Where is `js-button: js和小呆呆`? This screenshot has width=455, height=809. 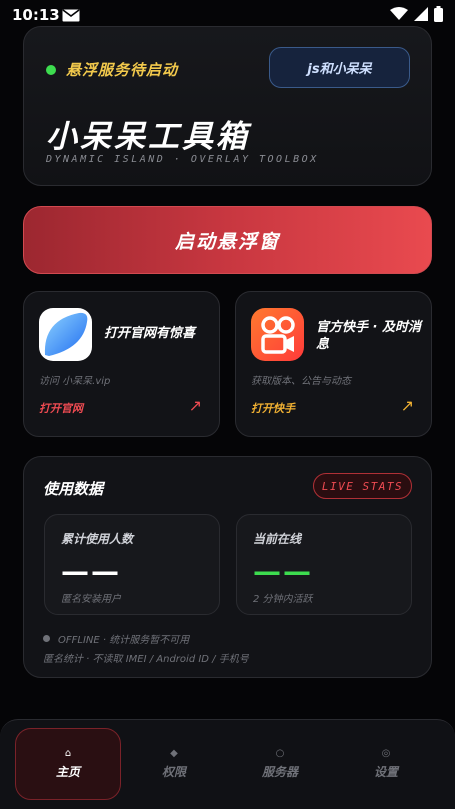
js-button: js和小呆呆 is located at coordinates (339, 67).